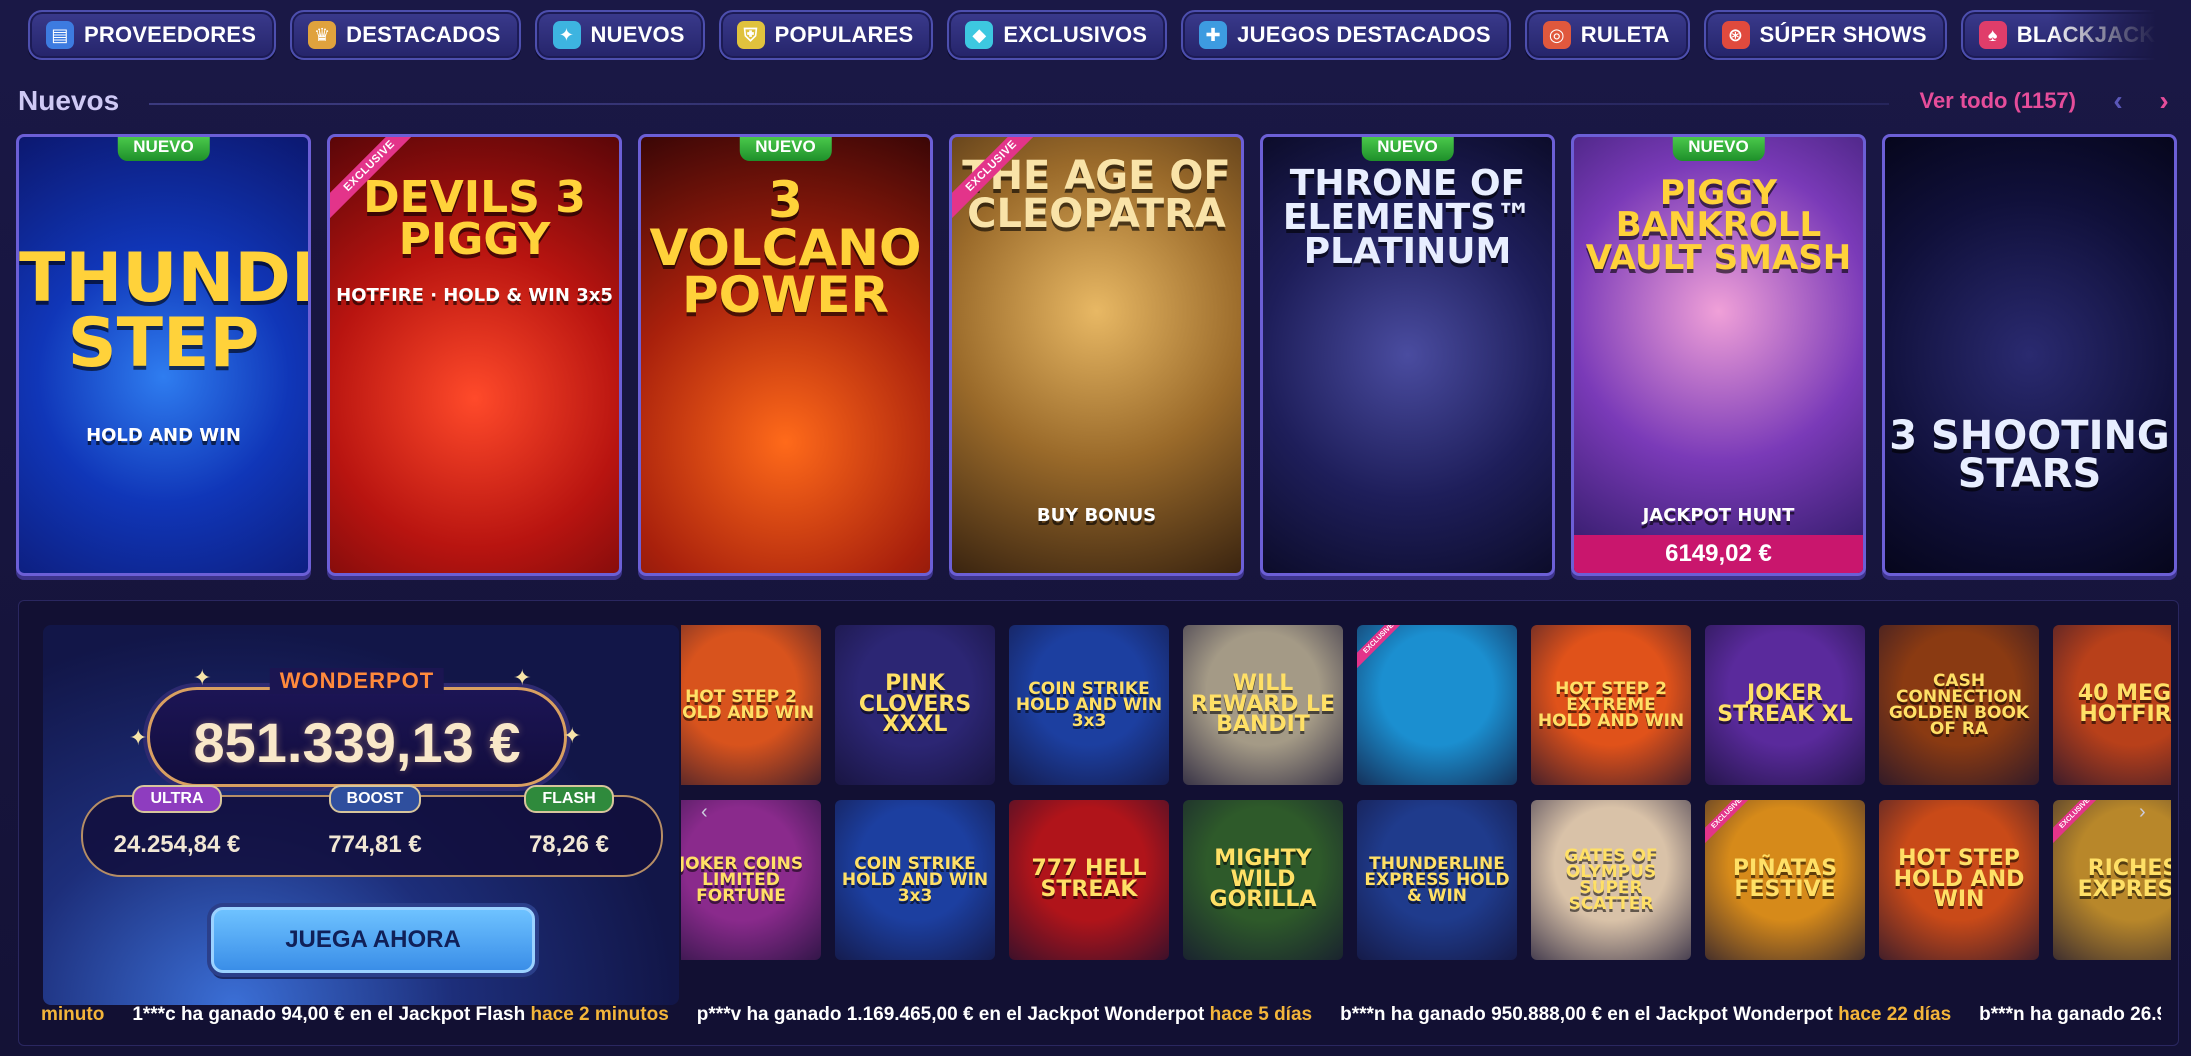  I want to click on game-tile: JOKER COINS LIMITED FORTUNE, so click(751, 880).